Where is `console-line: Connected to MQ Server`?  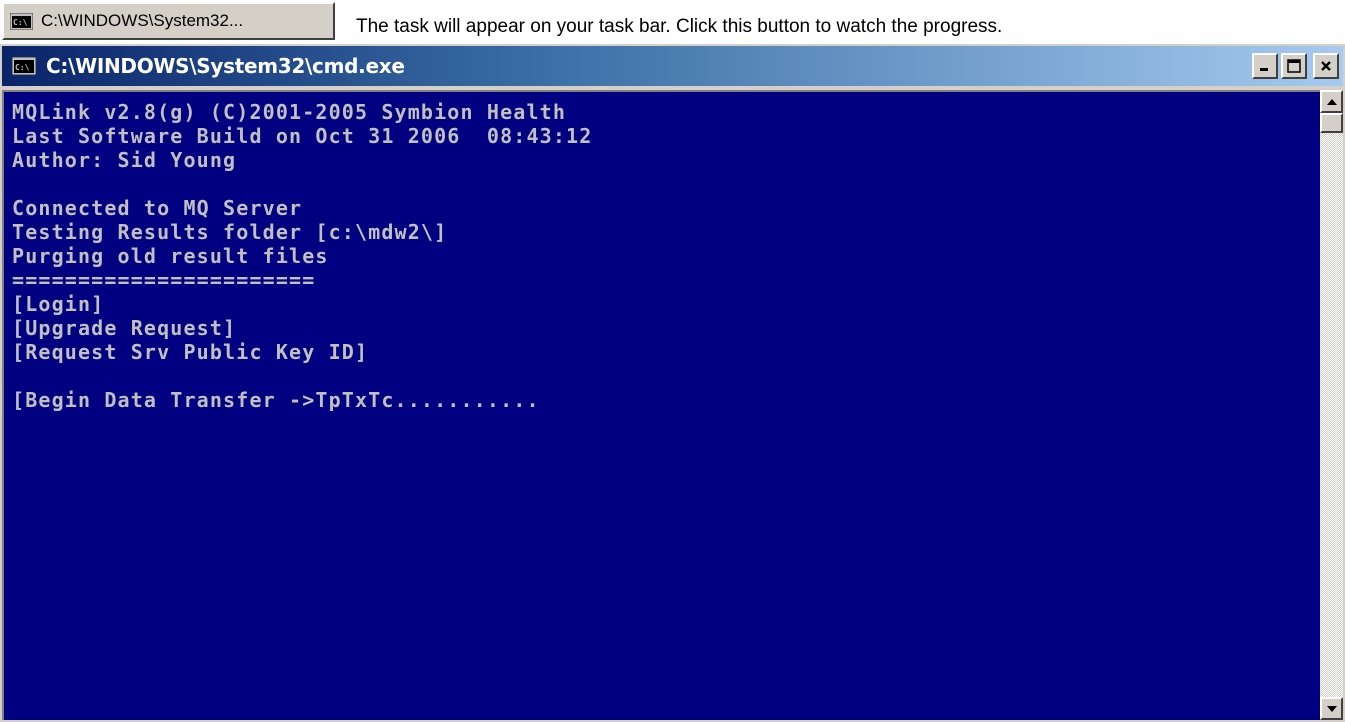
console-line: Connected to MQ Server is located at coordinates (157, 208).